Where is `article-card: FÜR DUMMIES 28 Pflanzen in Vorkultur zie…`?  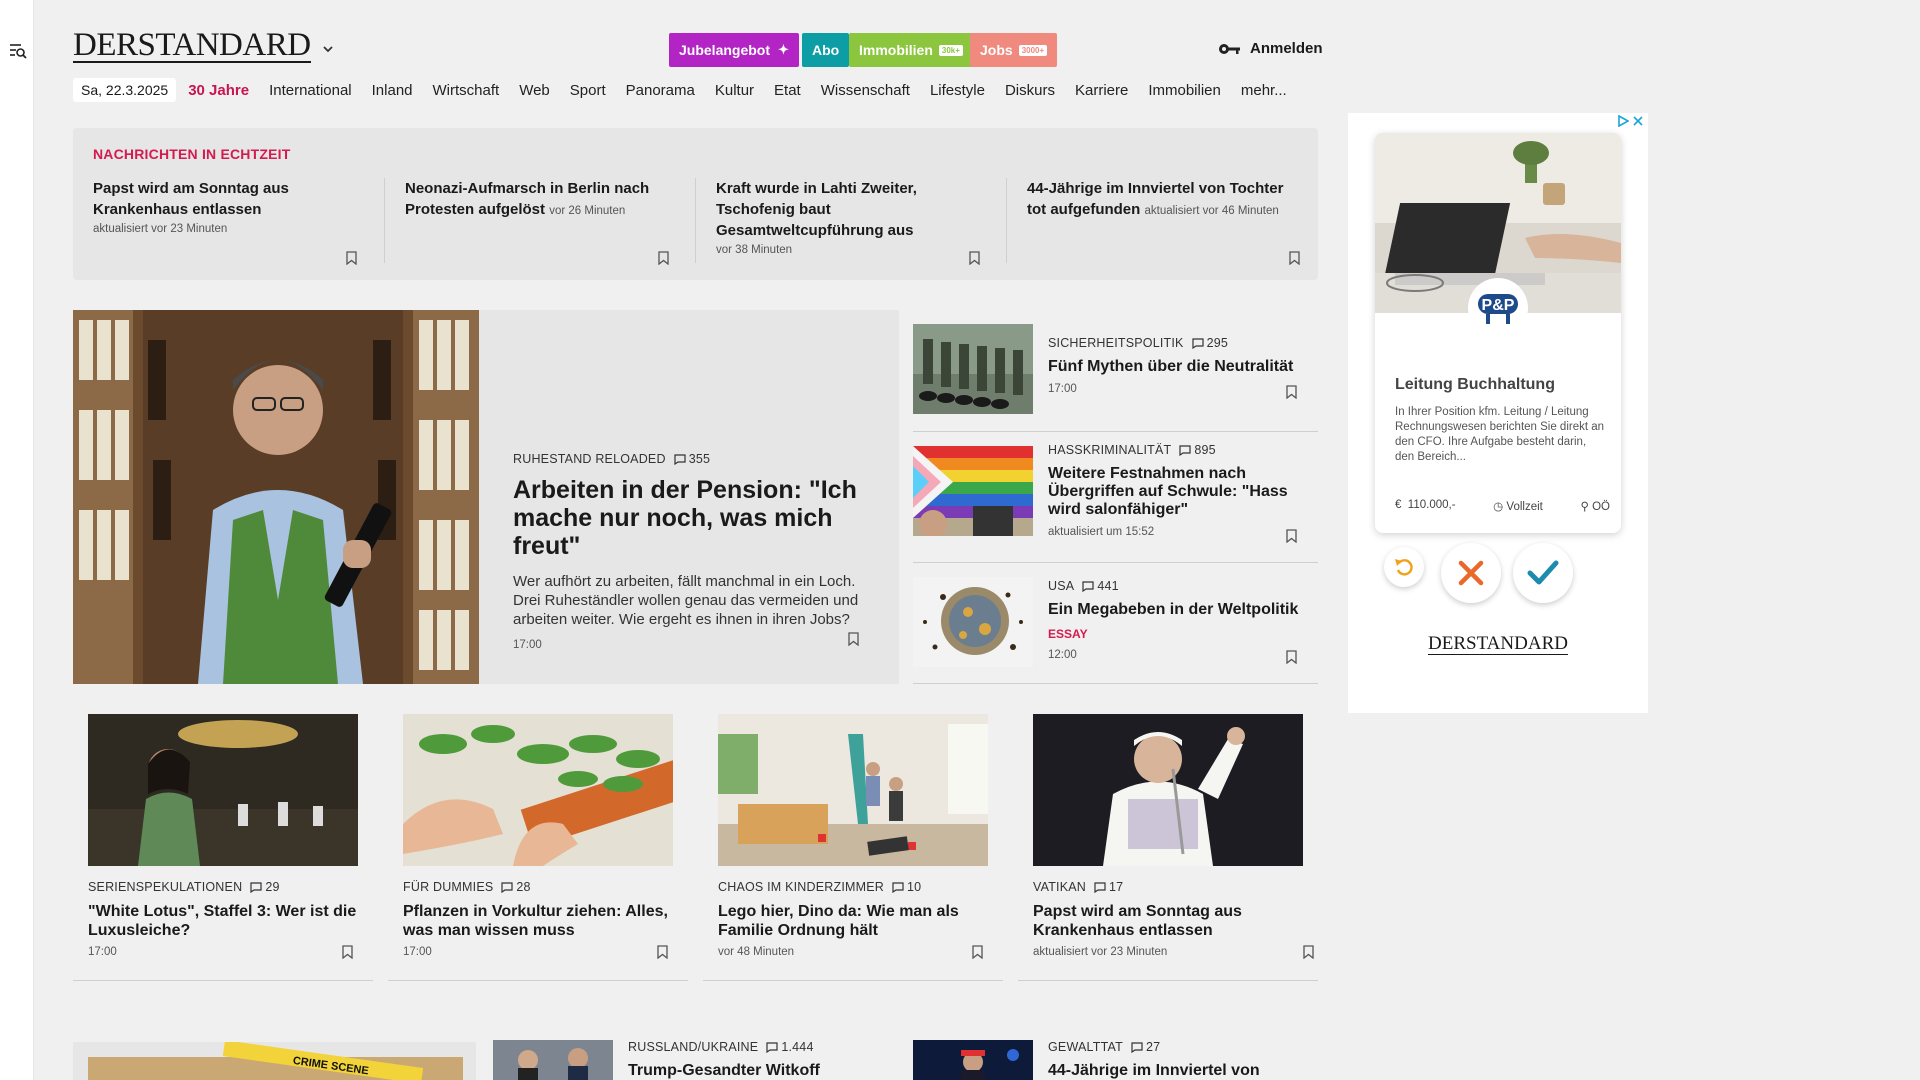 article-card: FÜR DUMMIES 28 Pflanzen in Vorkultur zie… is located at coordinates (538, 847).